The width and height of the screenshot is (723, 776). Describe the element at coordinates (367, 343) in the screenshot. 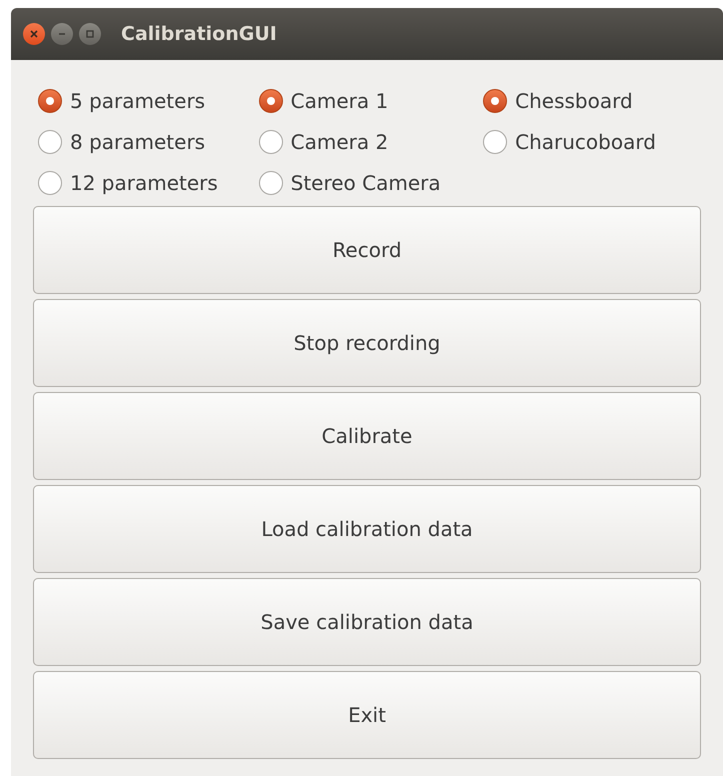

I see `action-button: Stop recording` at that location.